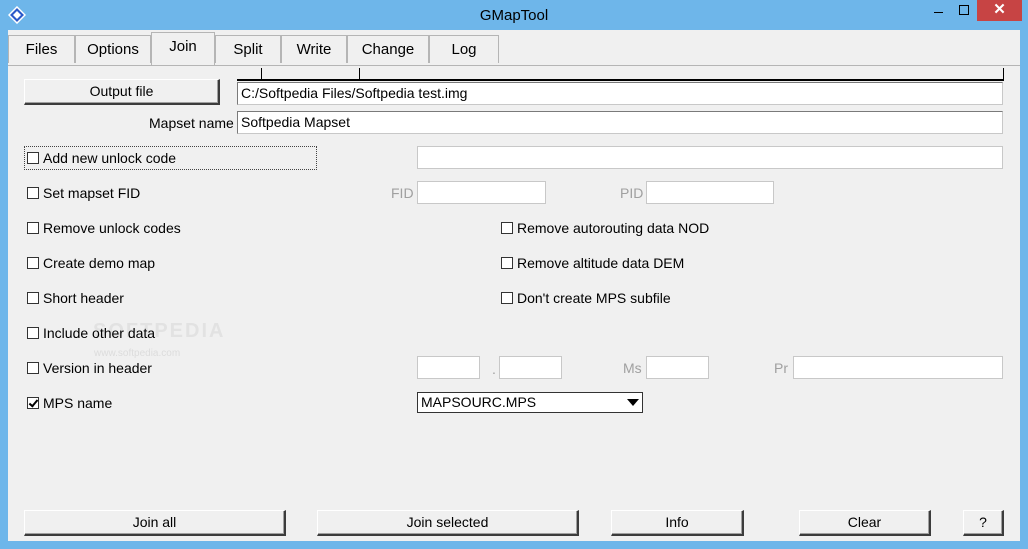 This screenshot has height=549, width=1028. I want to click on include-other-data-checkbox: Include other data, so click(91, 333).